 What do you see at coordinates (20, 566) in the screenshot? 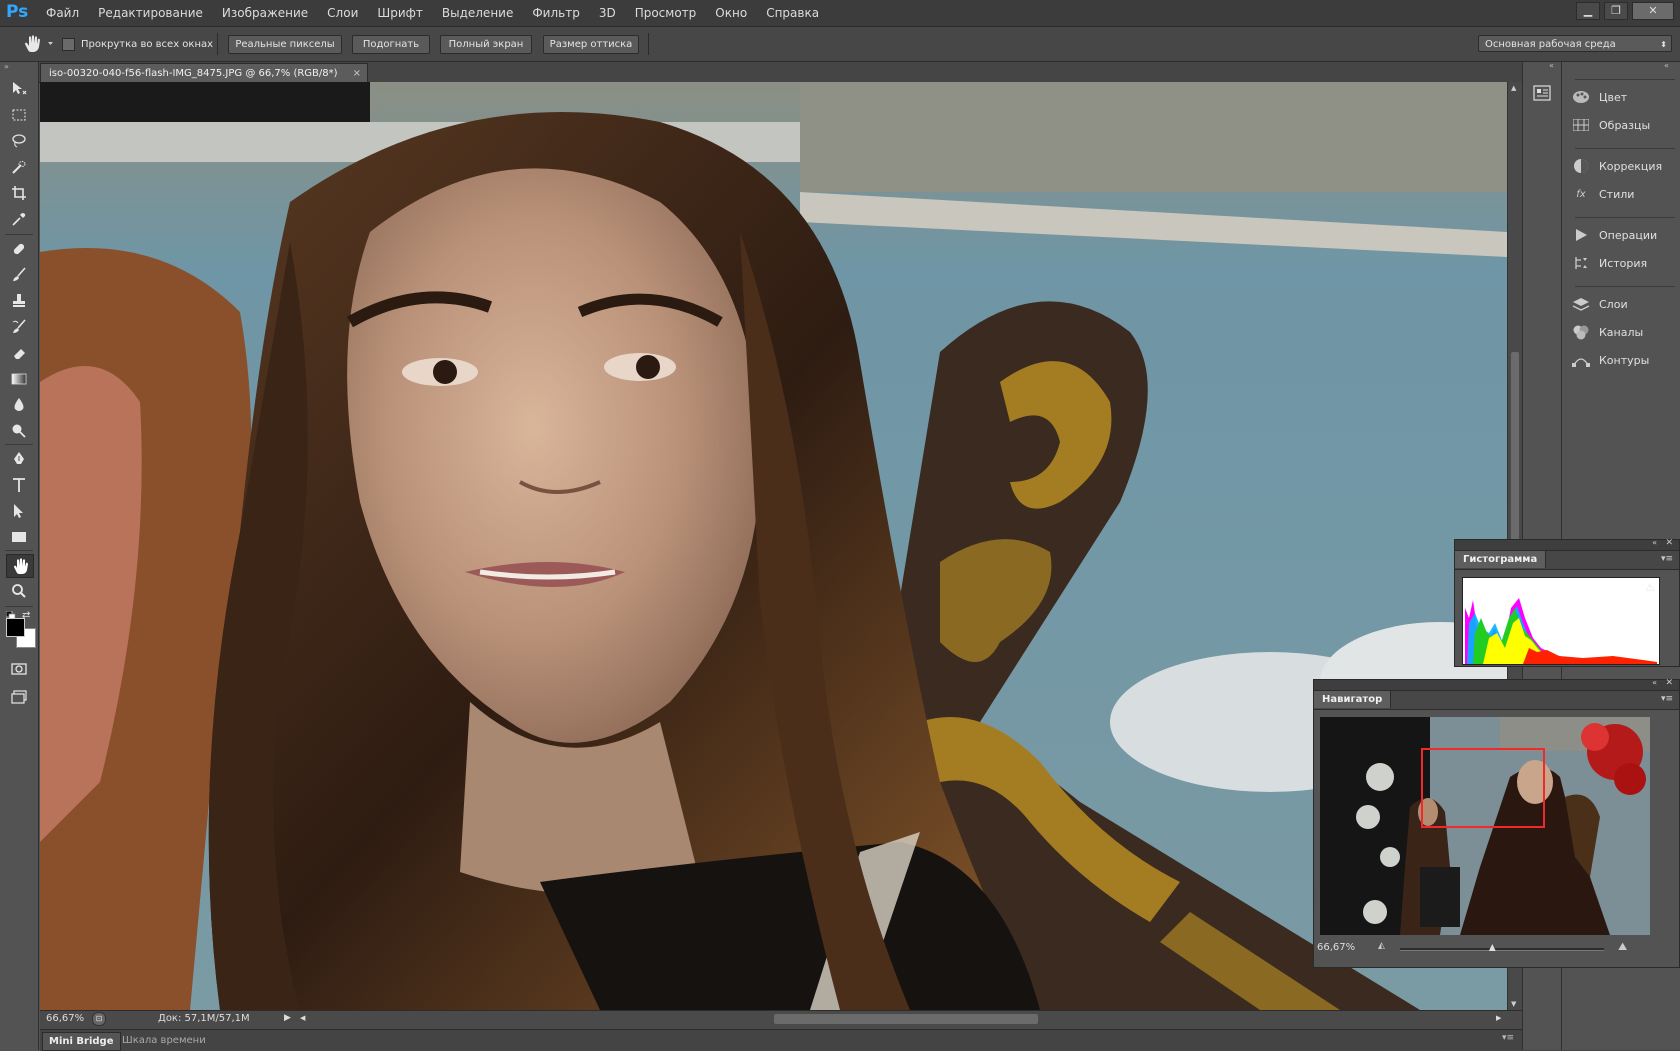
I see `hand-tool` at bounding box center [20, 566].